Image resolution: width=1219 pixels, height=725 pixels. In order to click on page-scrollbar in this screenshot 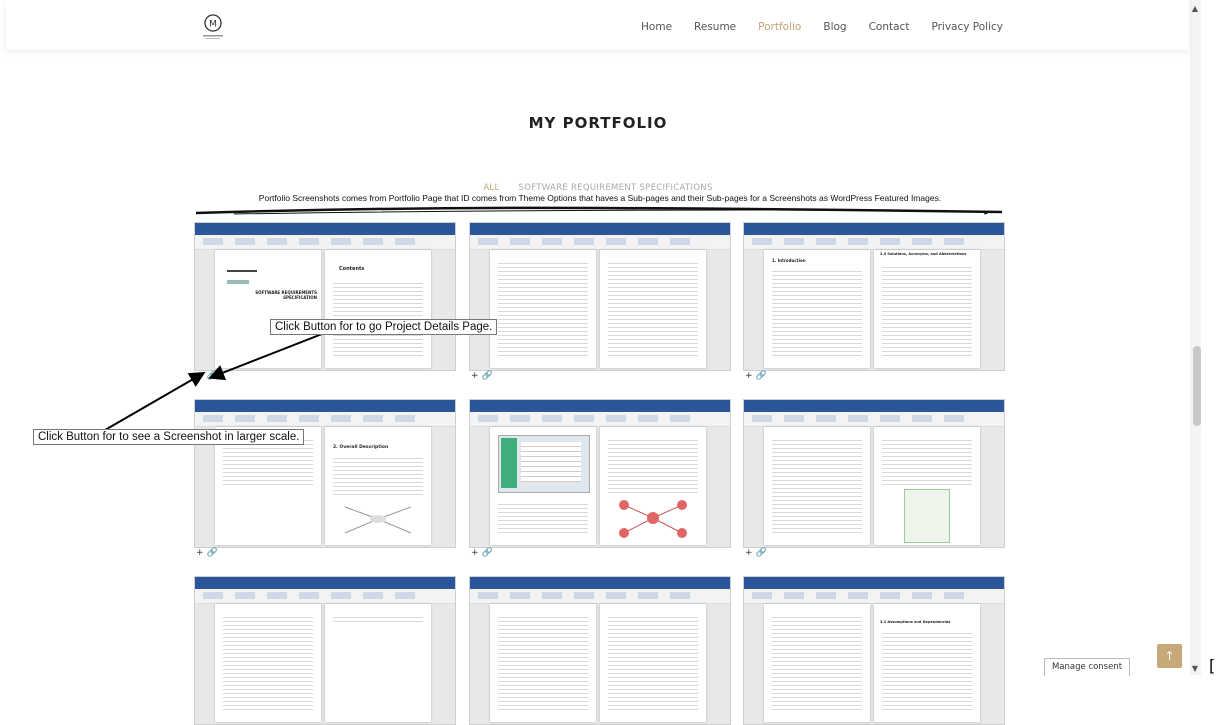, I will do `click(1195, 337)`.